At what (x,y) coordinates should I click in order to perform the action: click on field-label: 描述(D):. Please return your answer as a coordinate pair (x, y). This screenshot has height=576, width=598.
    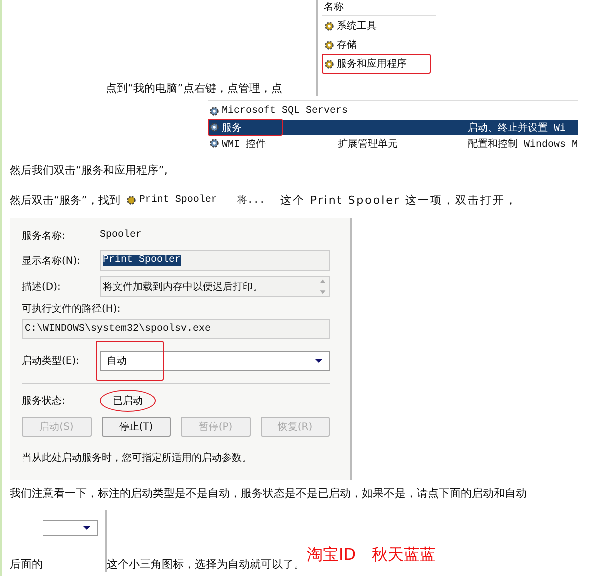
    Looking at the image, I should click on (42, 287).